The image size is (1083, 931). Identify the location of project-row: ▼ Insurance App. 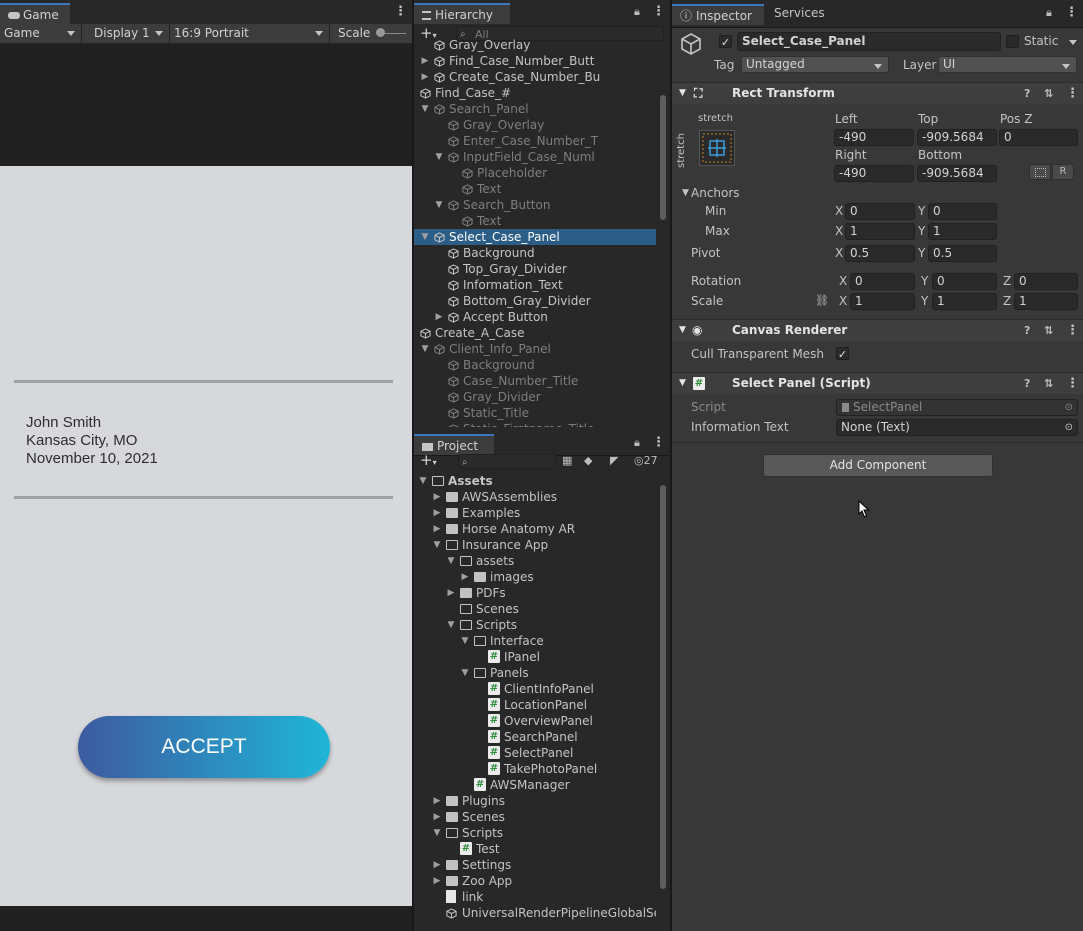
(535, 545).